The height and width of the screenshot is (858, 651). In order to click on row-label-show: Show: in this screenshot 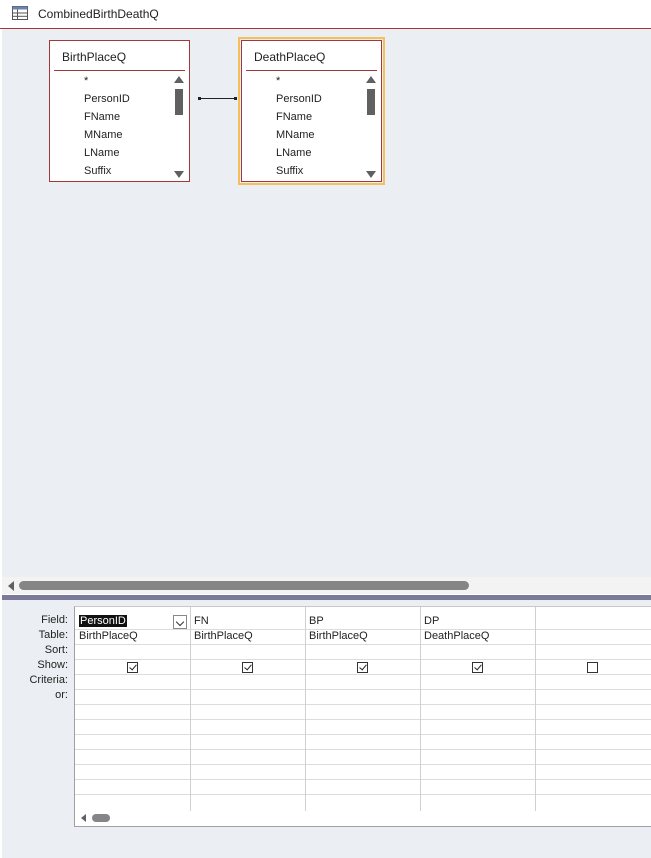, I will do `click(52, 665)`.